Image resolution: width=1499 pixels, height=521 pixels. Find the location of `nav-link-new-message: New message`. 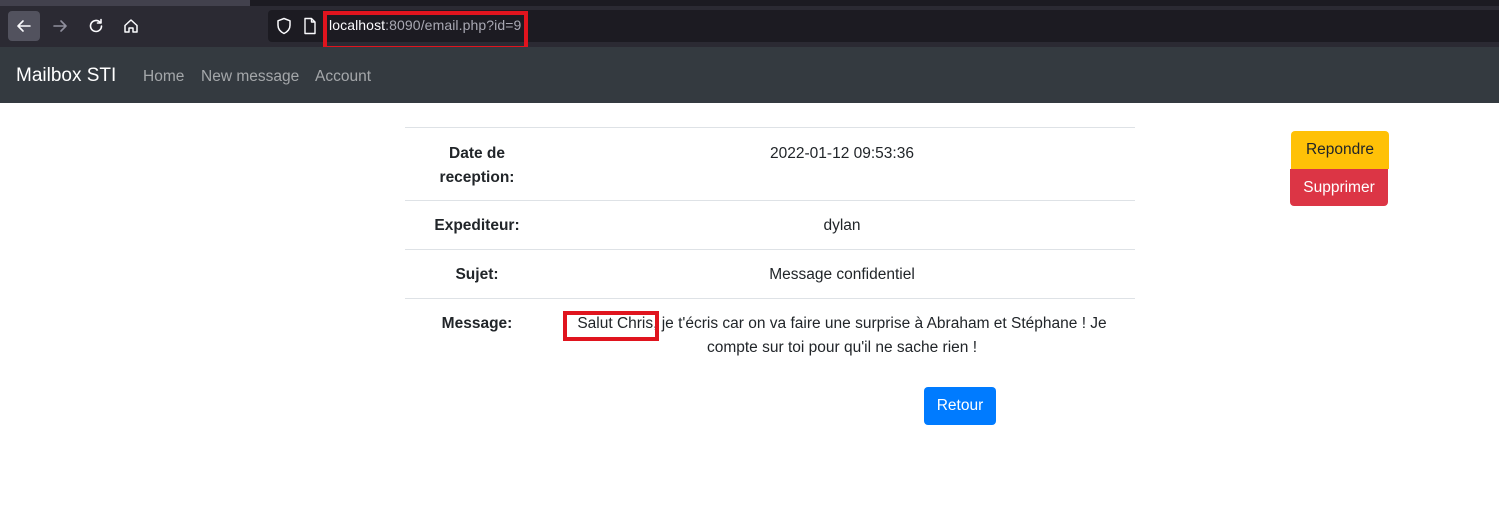

nav-link-new-message: New message is located at coordinates (250, 77).